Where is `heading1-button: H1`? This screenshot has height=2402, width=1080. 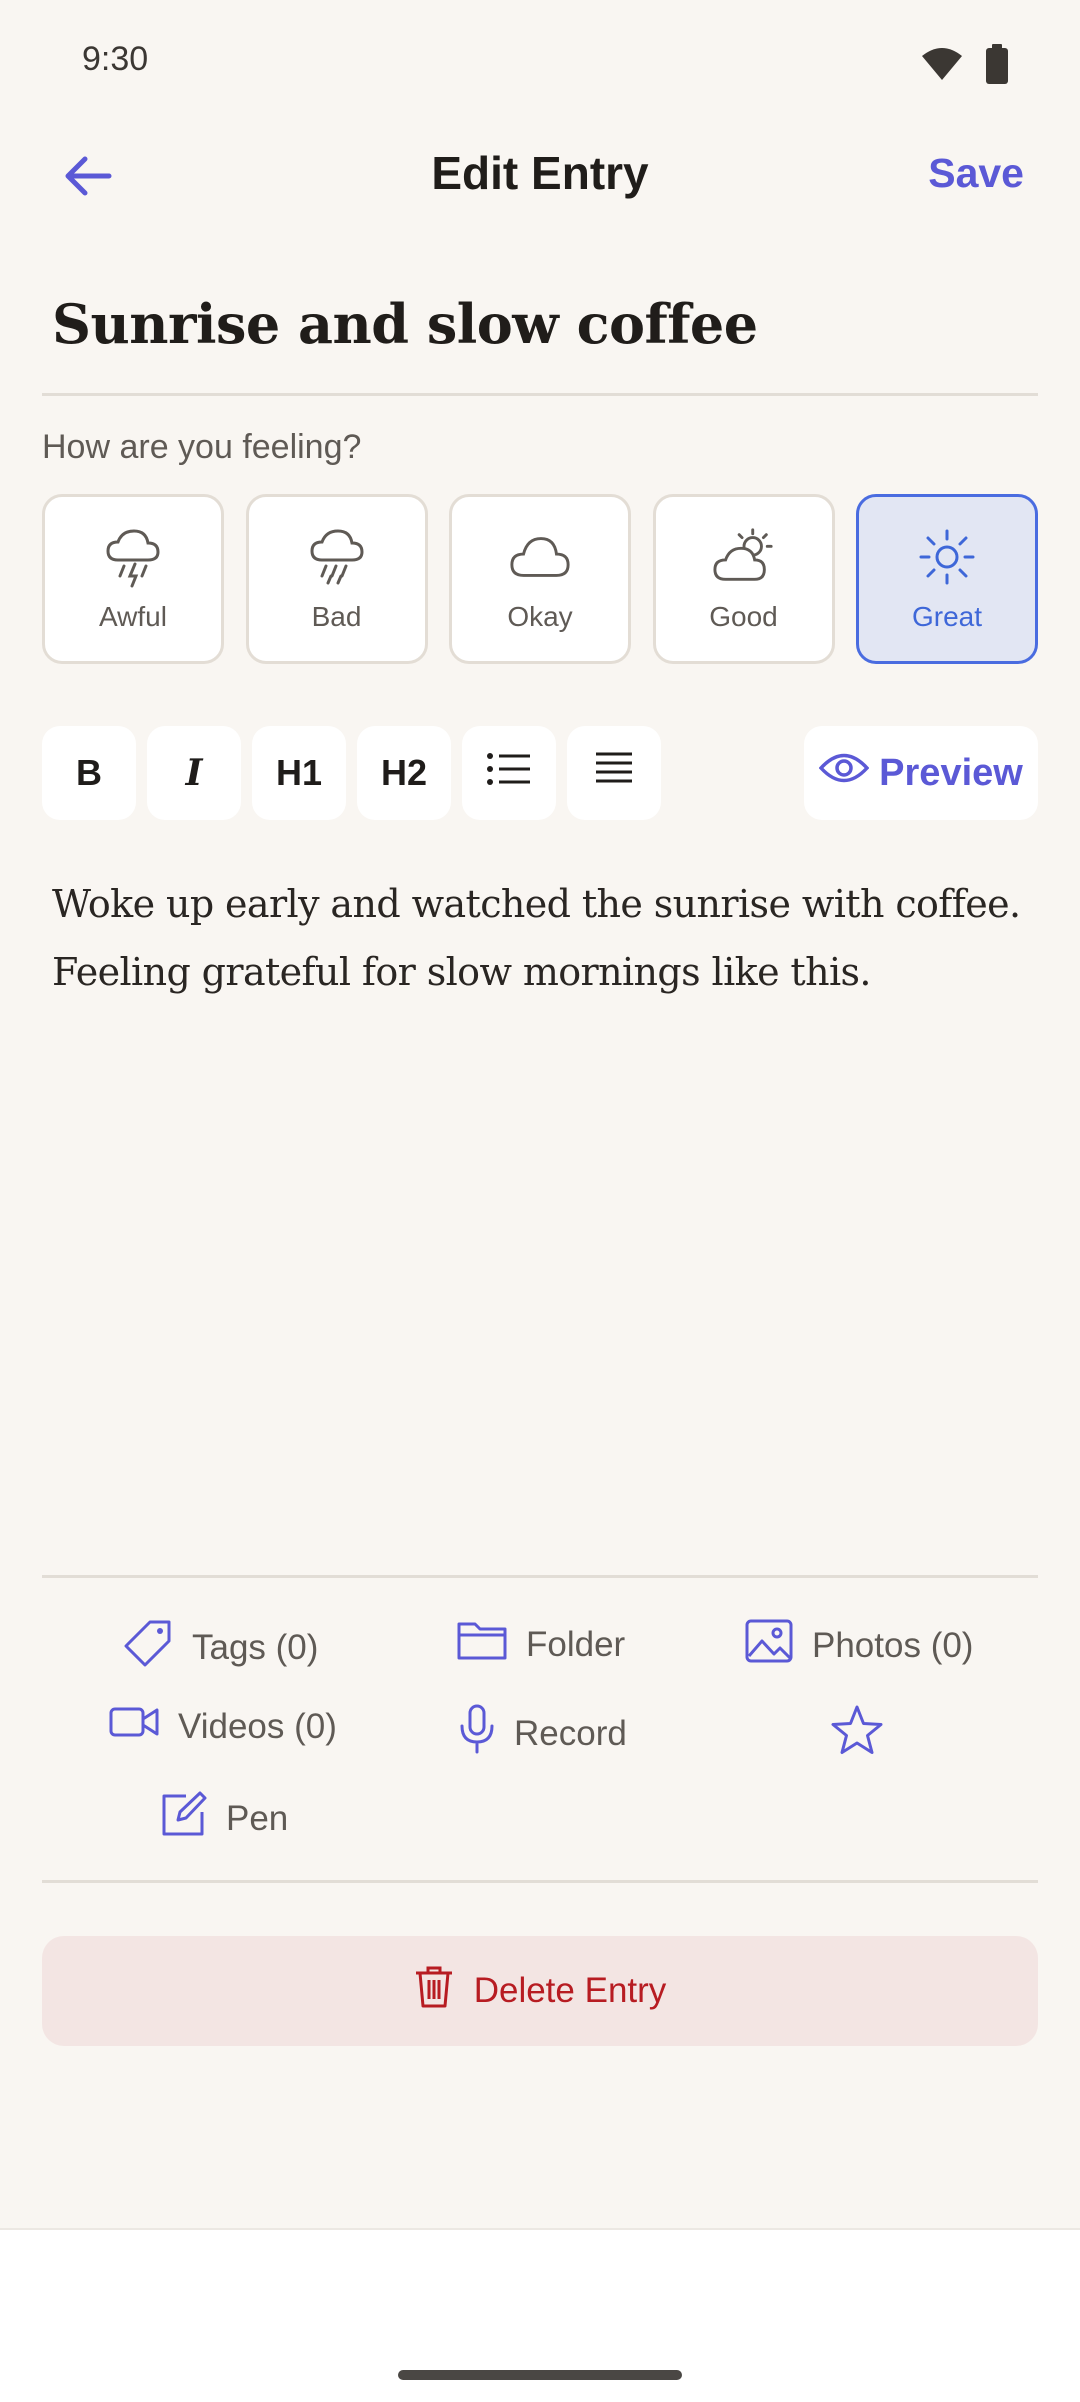 heading1-button: H1 is located at coordinates (299, 773).